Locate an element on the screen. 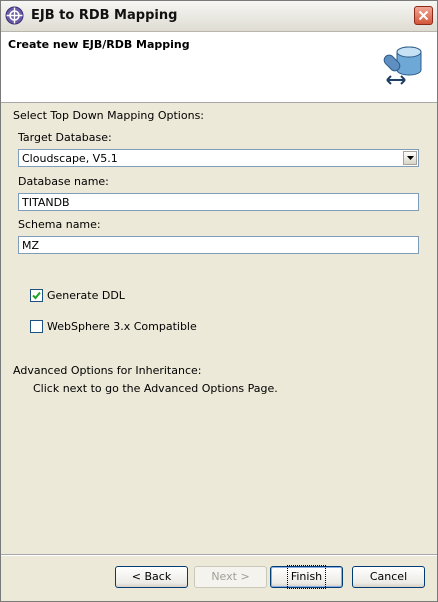 This screenshot has height=602, width=438. next-button: Next > is located at coordinates (230, 577).